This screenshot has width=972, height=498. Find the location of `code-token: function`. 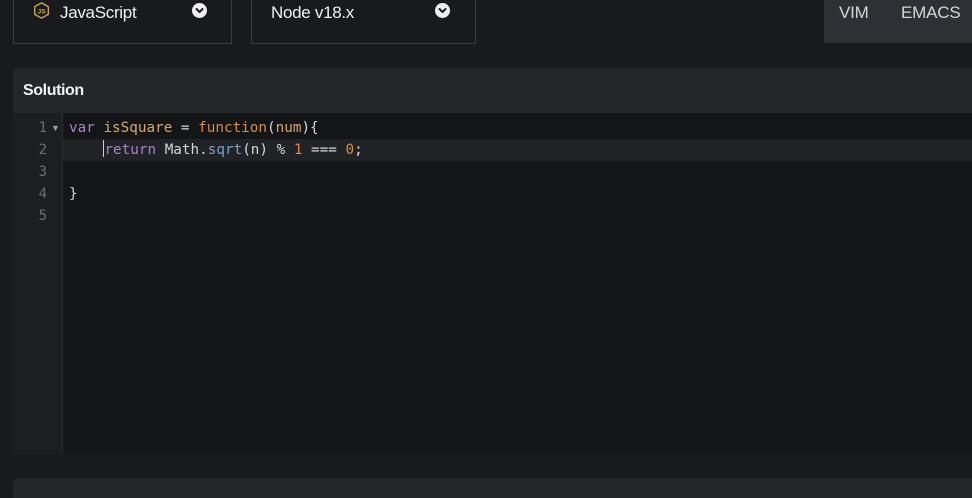

code-token: function is located at coordinates (233, 128).